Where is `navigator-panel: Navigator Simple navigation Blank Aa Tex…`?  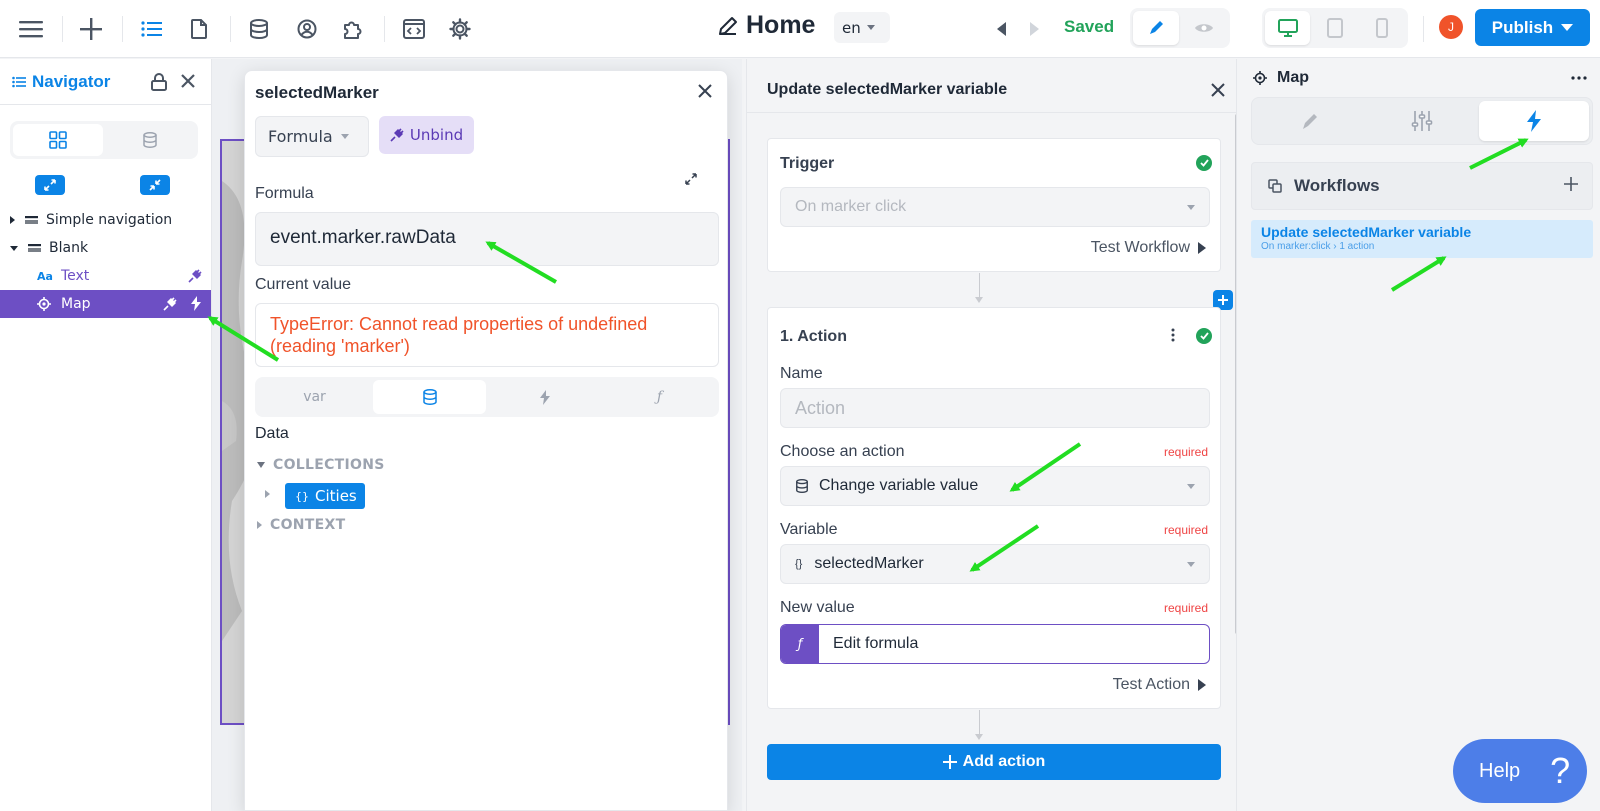
navigator-panel: Navigator Simple navigation Blank Aa Tex… is located at coordinates (106, 435).